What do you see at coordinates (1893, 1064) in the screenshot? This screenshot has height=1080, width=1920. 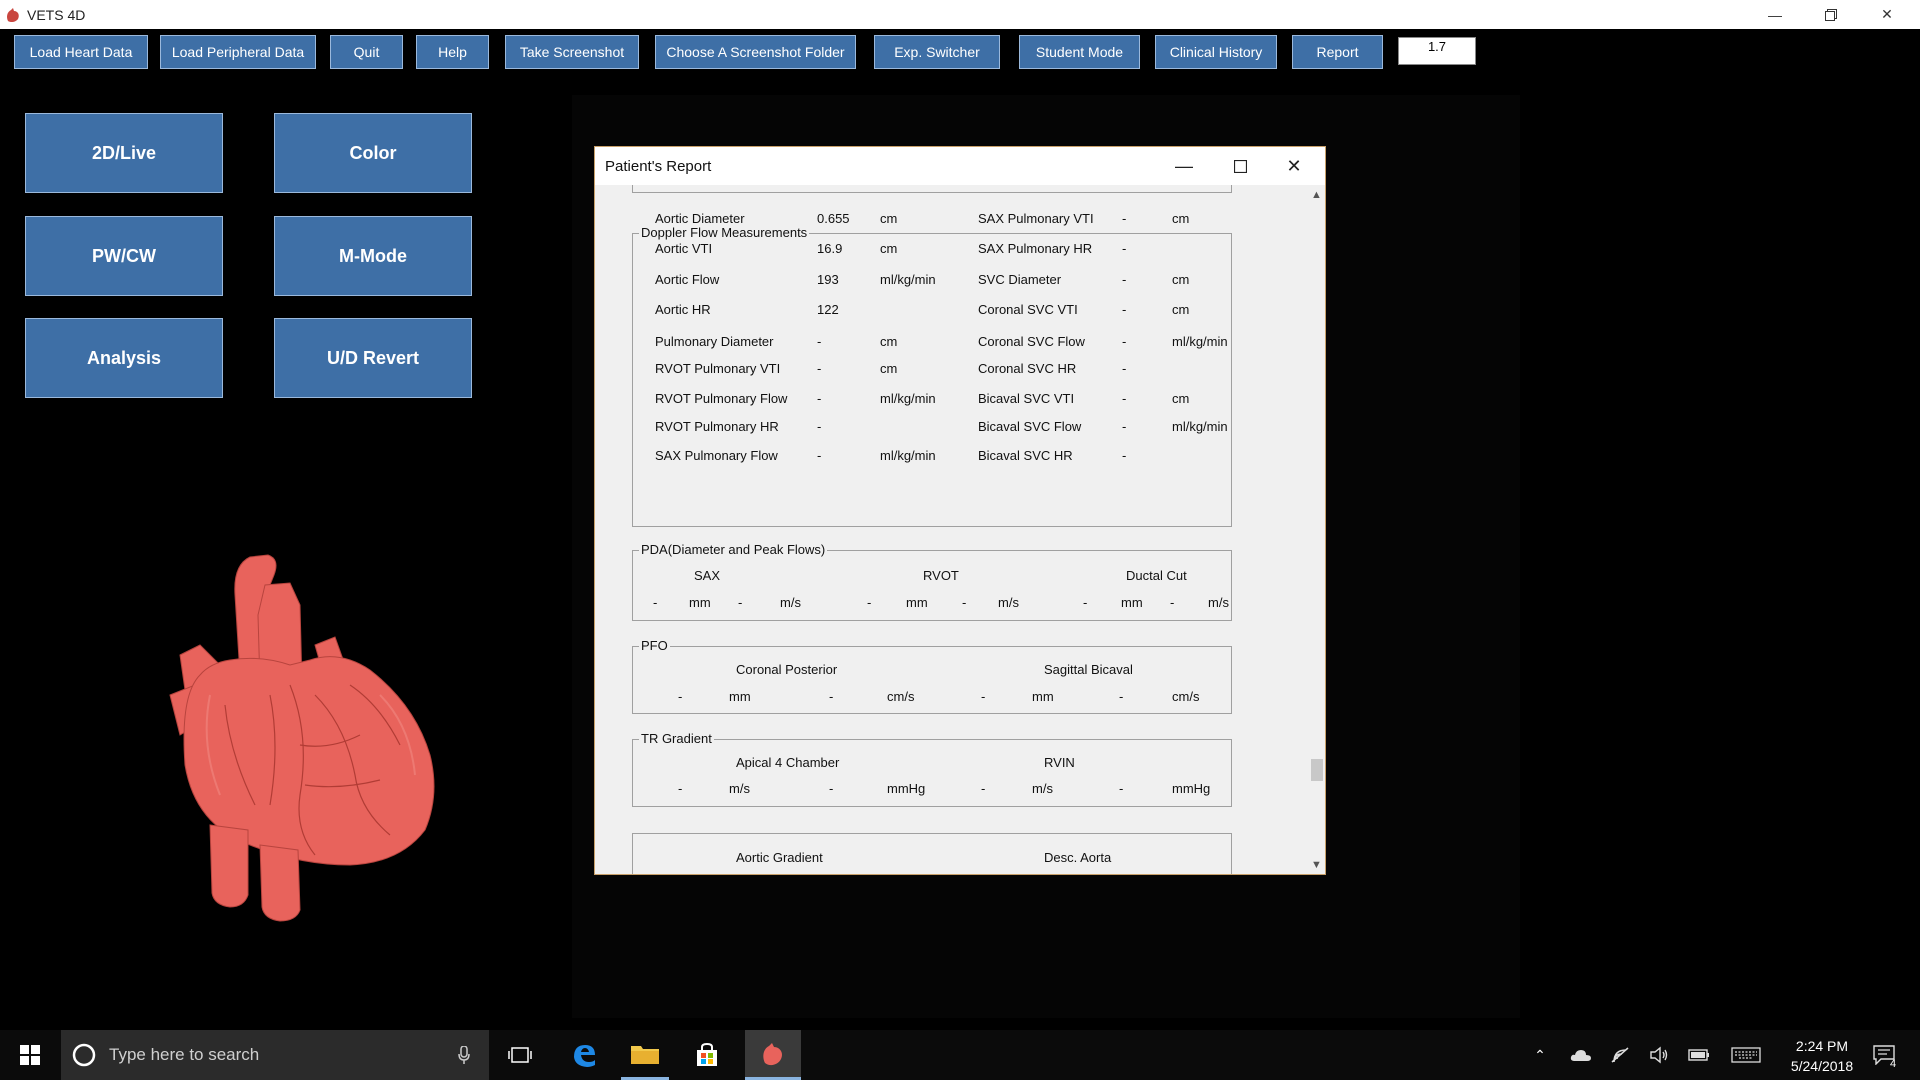 I see `notification-count: 4` at bounding box center [1893, 1064].